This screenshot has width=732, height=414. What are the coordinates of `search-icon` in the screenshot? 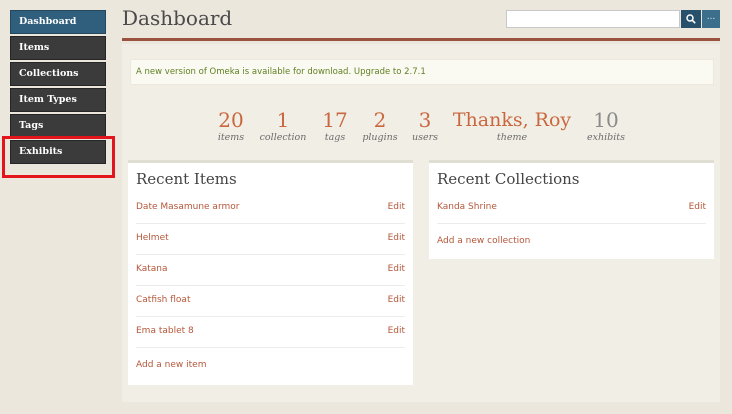 It's located at (691, 19).